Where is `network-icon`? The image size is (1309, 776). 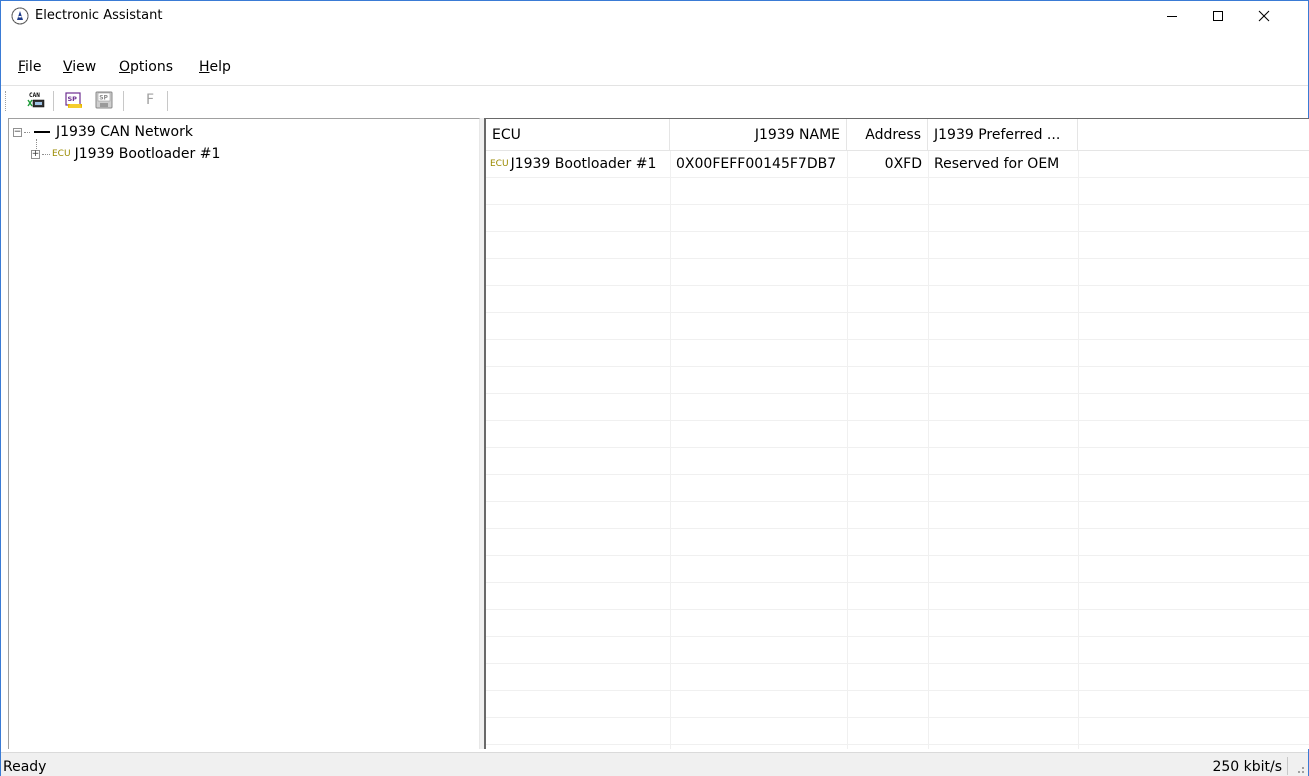 network-icon is located at coordinates (42, 132).